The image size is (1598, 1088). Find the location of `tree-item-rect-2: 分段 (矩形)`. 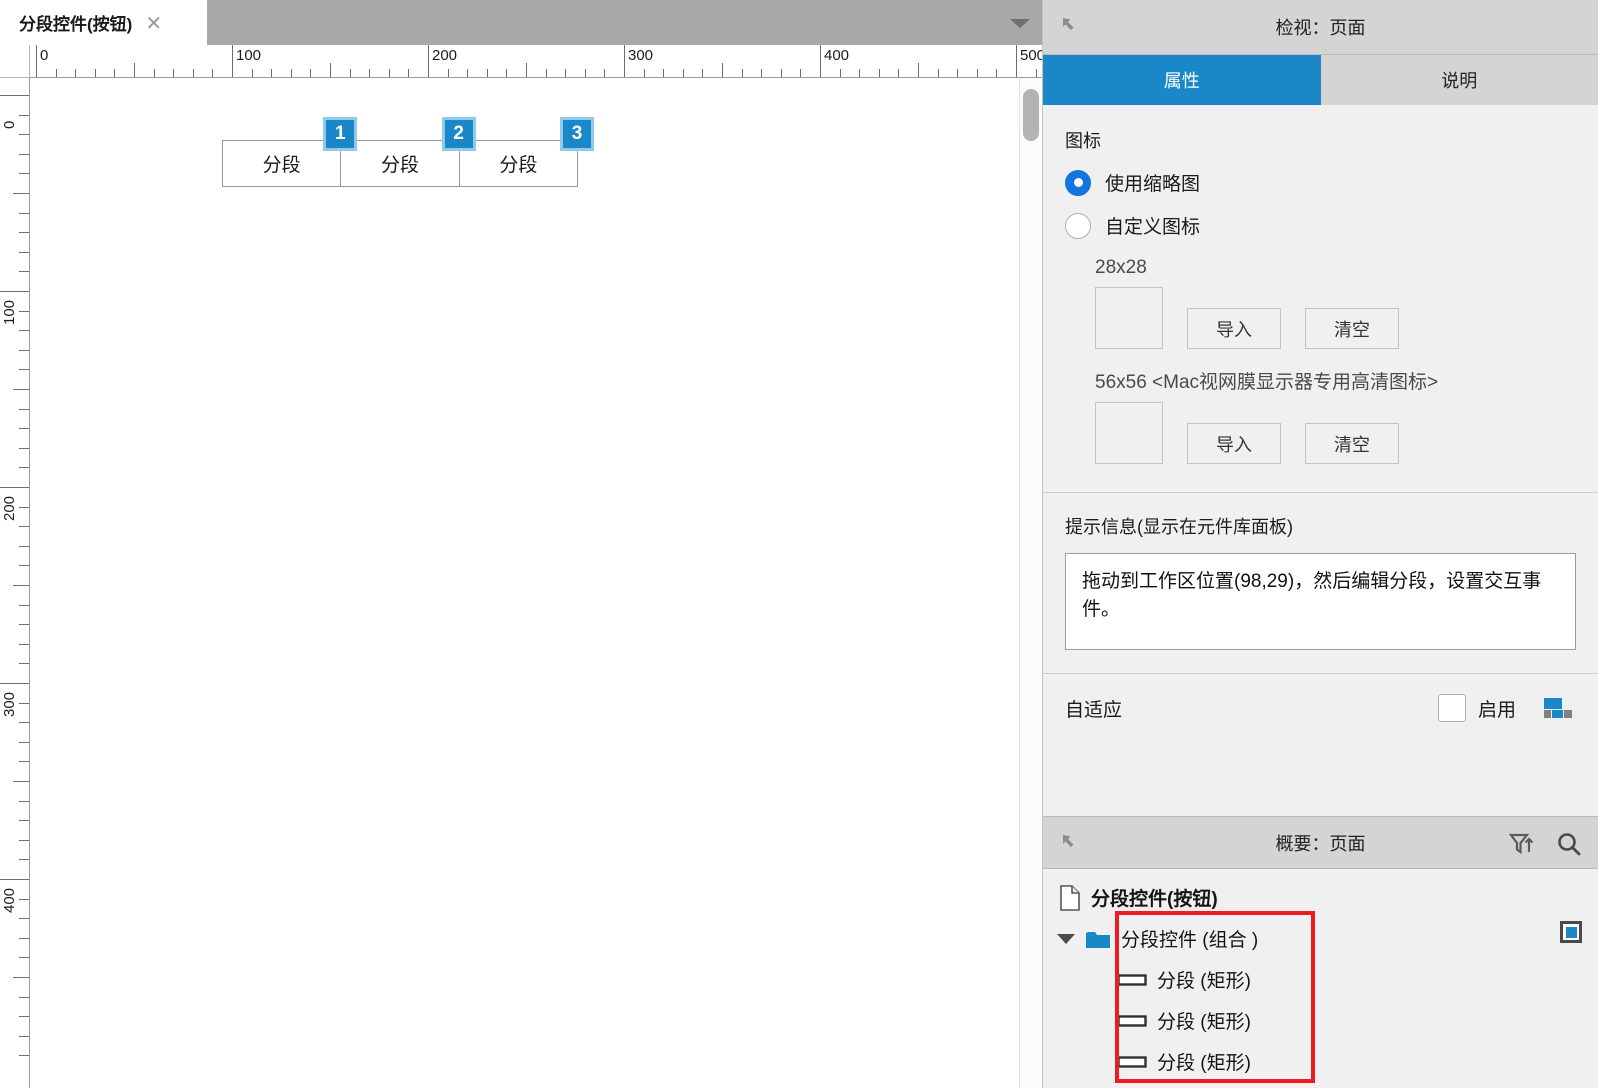

tree-item-rect-2: 分段 (矩形) is located at coordinates (1320, 1020).